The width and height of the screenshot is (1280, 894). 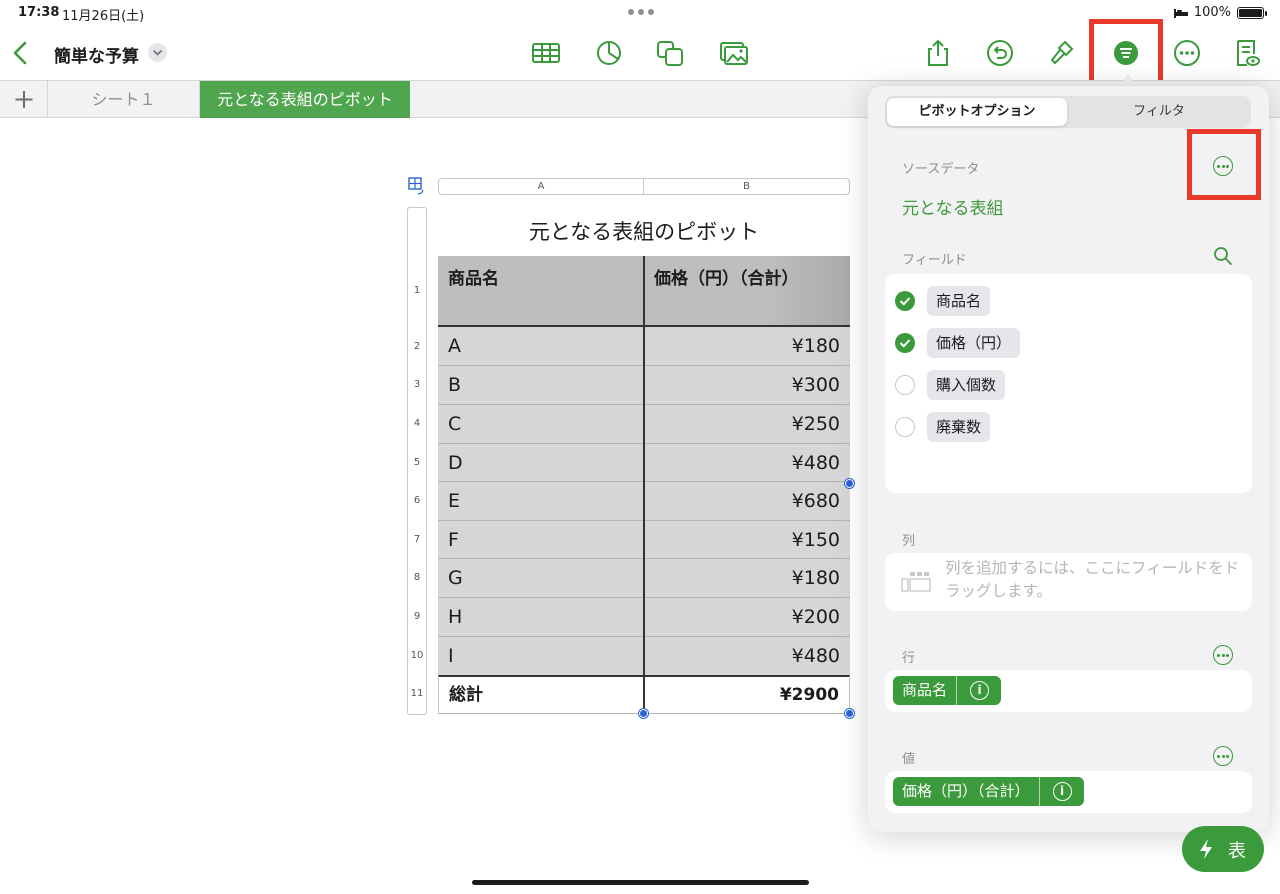 What do you see at coordinates (417, 655) in the screenshot?
I see `row-number: 10` at bounding box center [417, 655].